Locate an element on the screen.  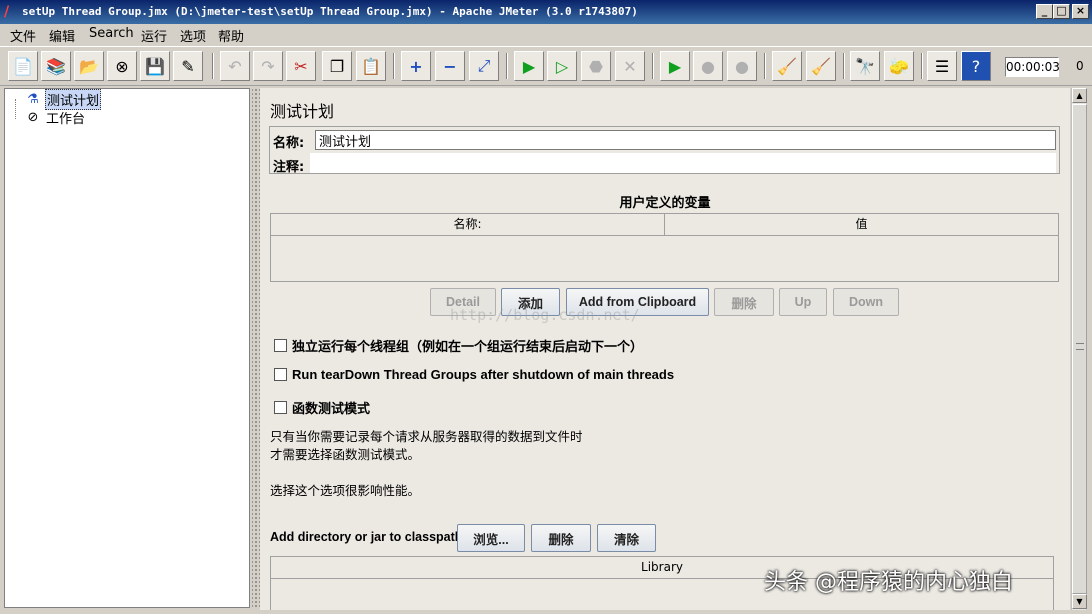
cut-icon: ✂ is located at coordinates (301, 66).